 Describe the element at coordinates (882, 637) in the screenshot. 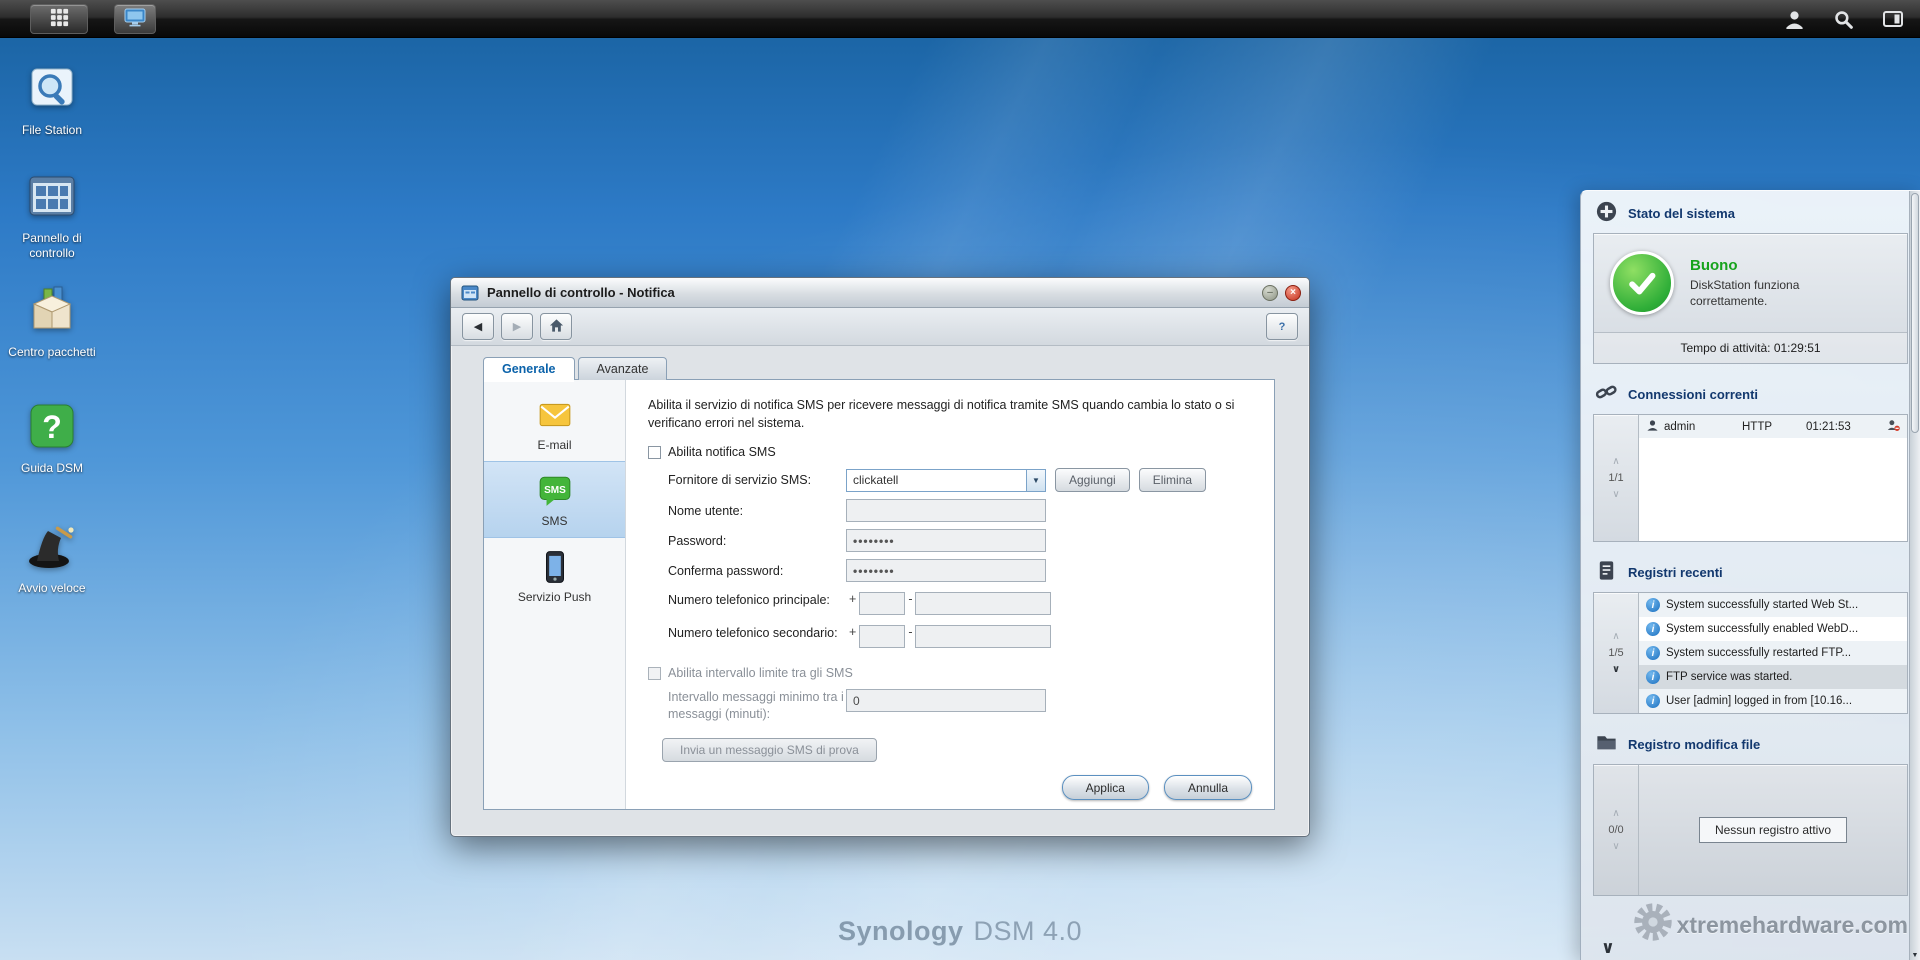

I see `secondary-phone-country-field` at that location.